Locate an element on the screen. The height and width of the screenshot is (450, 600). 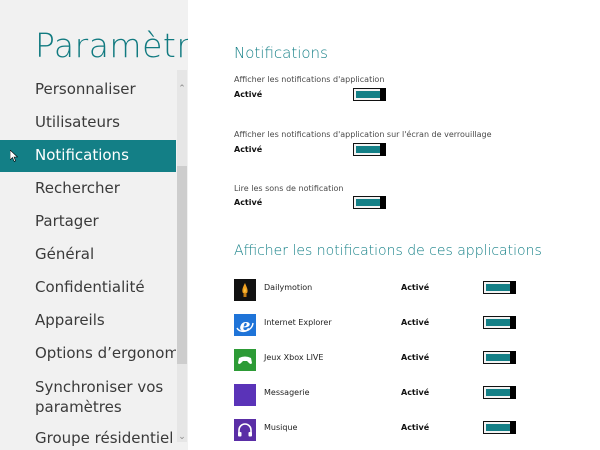
messaging-icon is located at coordinates (245, 395).